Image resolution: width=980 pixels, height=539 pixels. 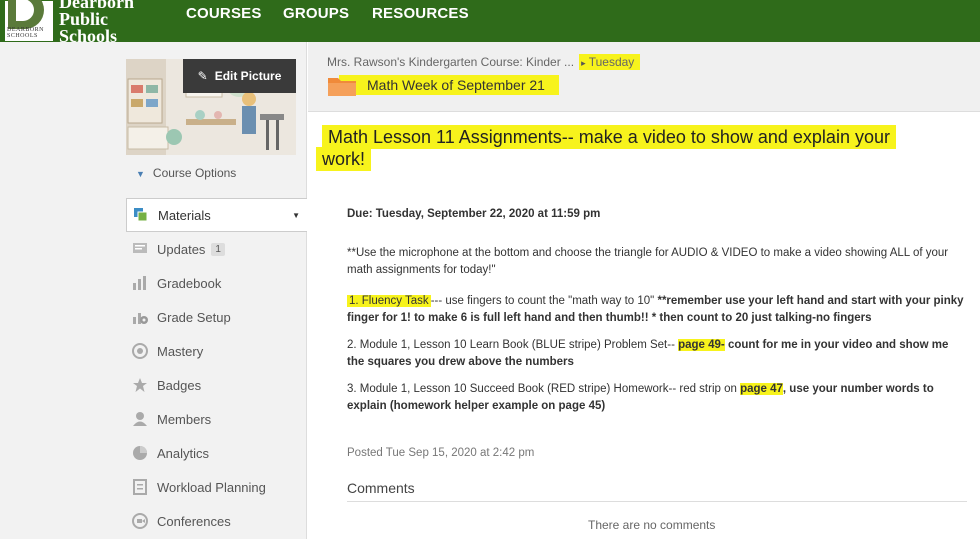 I want to click on edit-picture-label: Edit Picture, so click(x=248, y=76).